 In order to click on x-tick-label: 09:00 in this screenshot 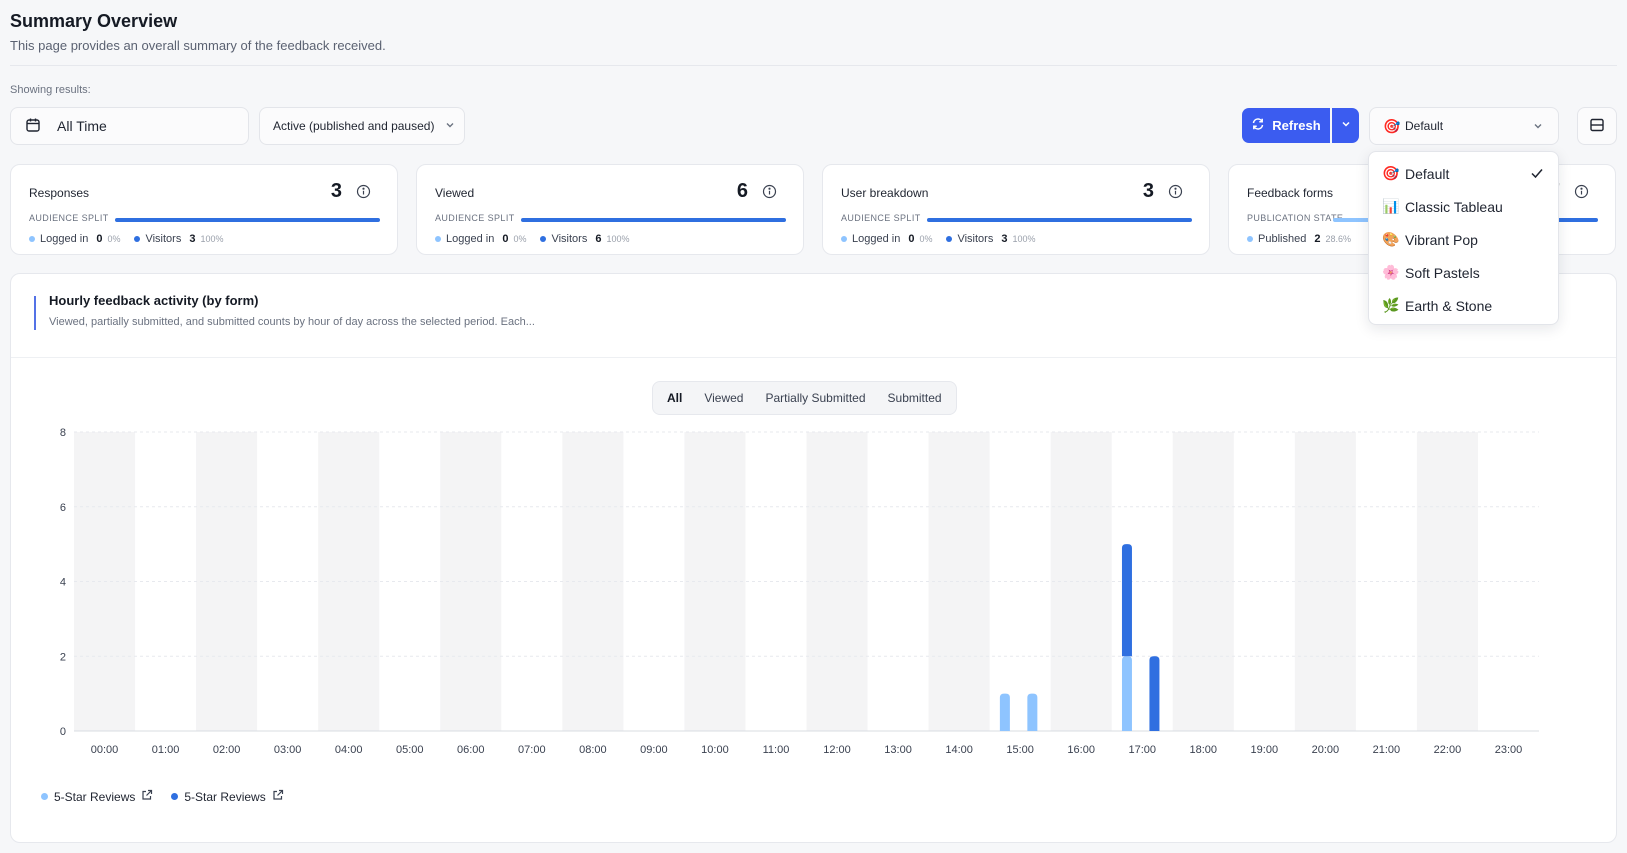, I will do `click(654, 750)`.